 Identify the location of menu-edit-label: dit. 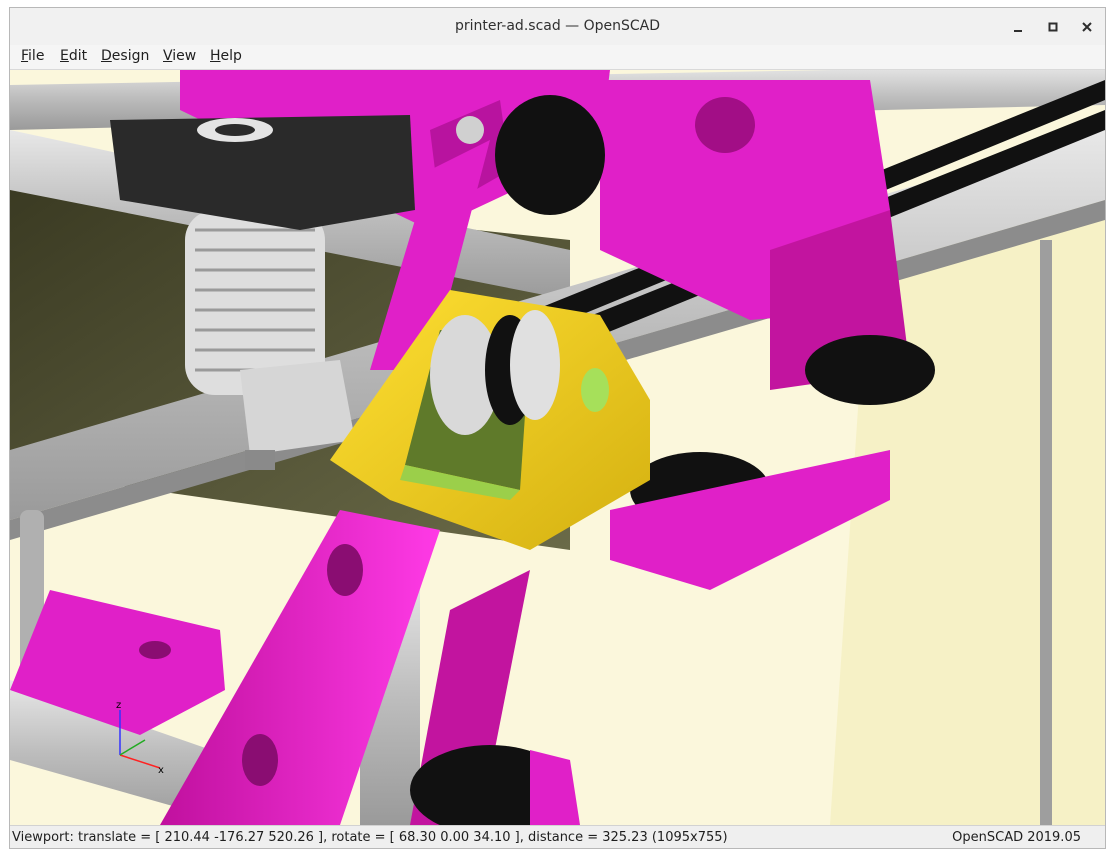
(78, 56).